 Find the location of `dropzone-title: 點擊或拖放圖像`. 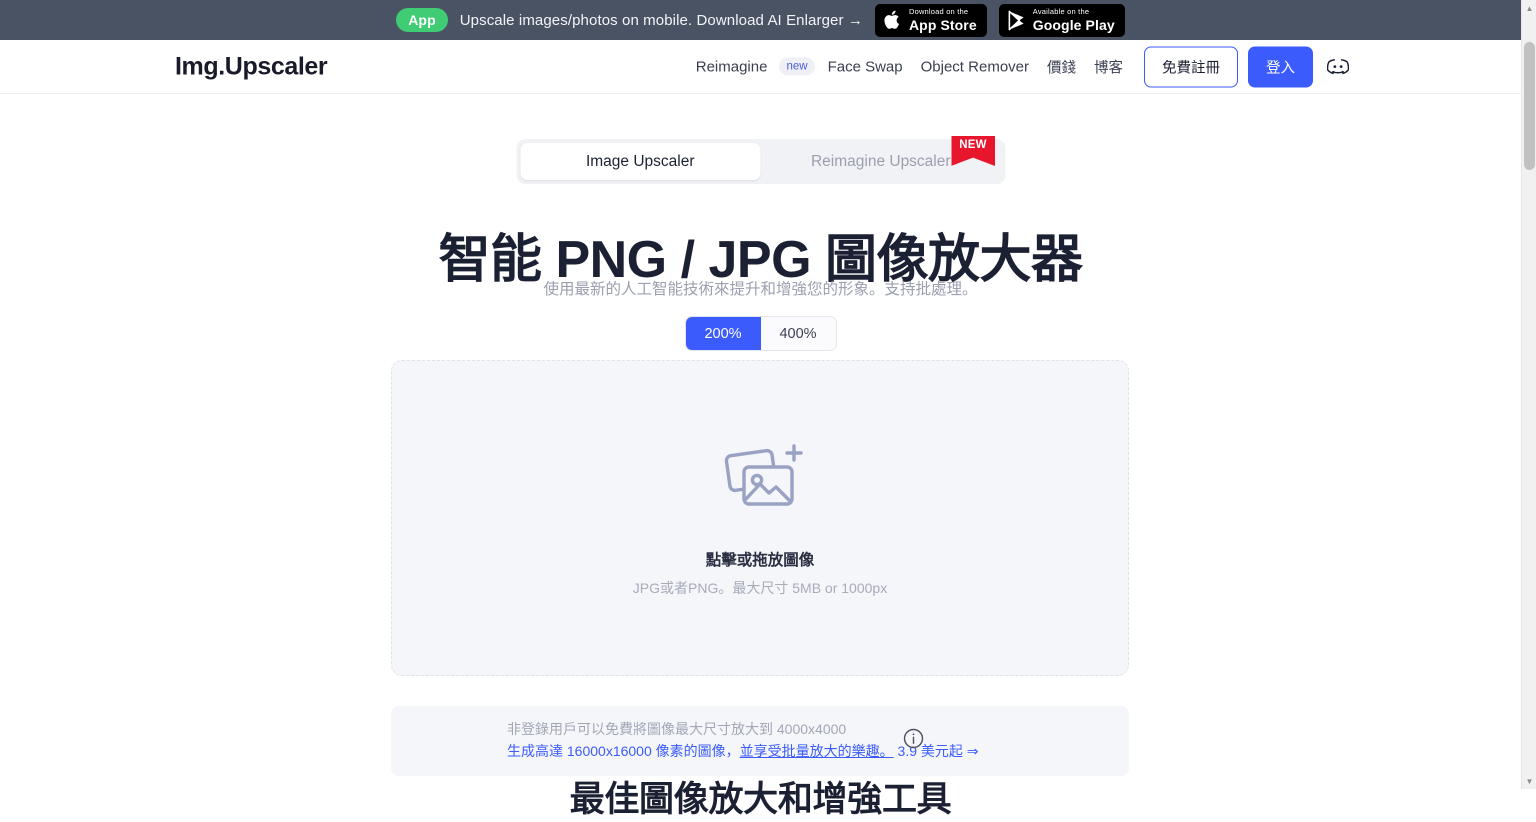

dropzone-title: 點擊或拖放圖像 is located at coordinates (760, 560).